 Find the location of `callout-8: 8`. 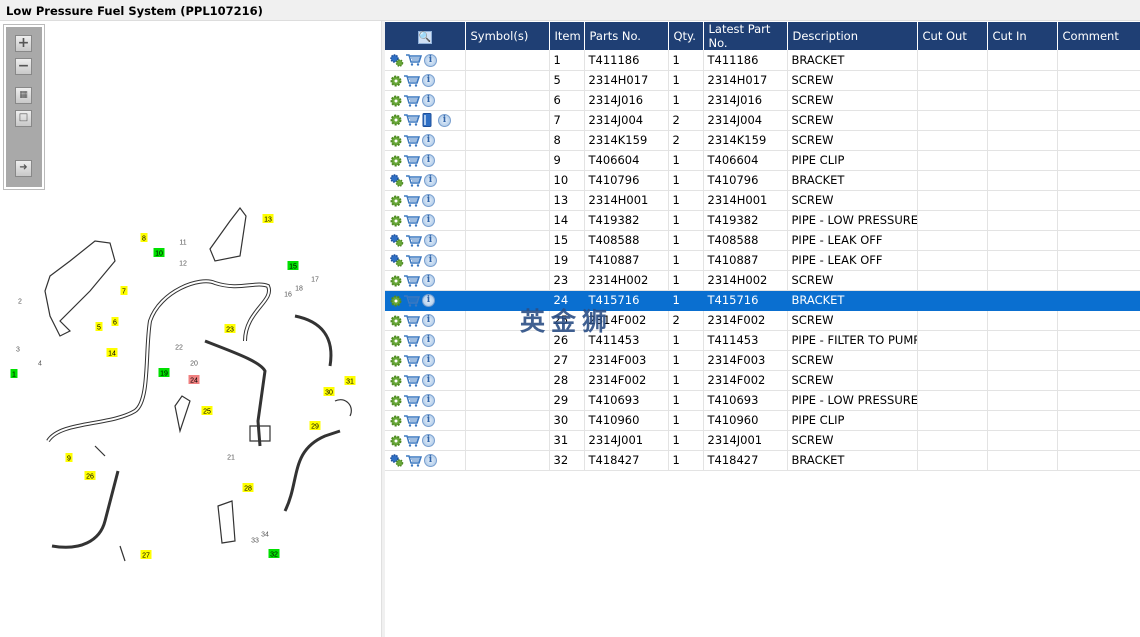

callout-8: 8 is located at coordinates (144, 239).